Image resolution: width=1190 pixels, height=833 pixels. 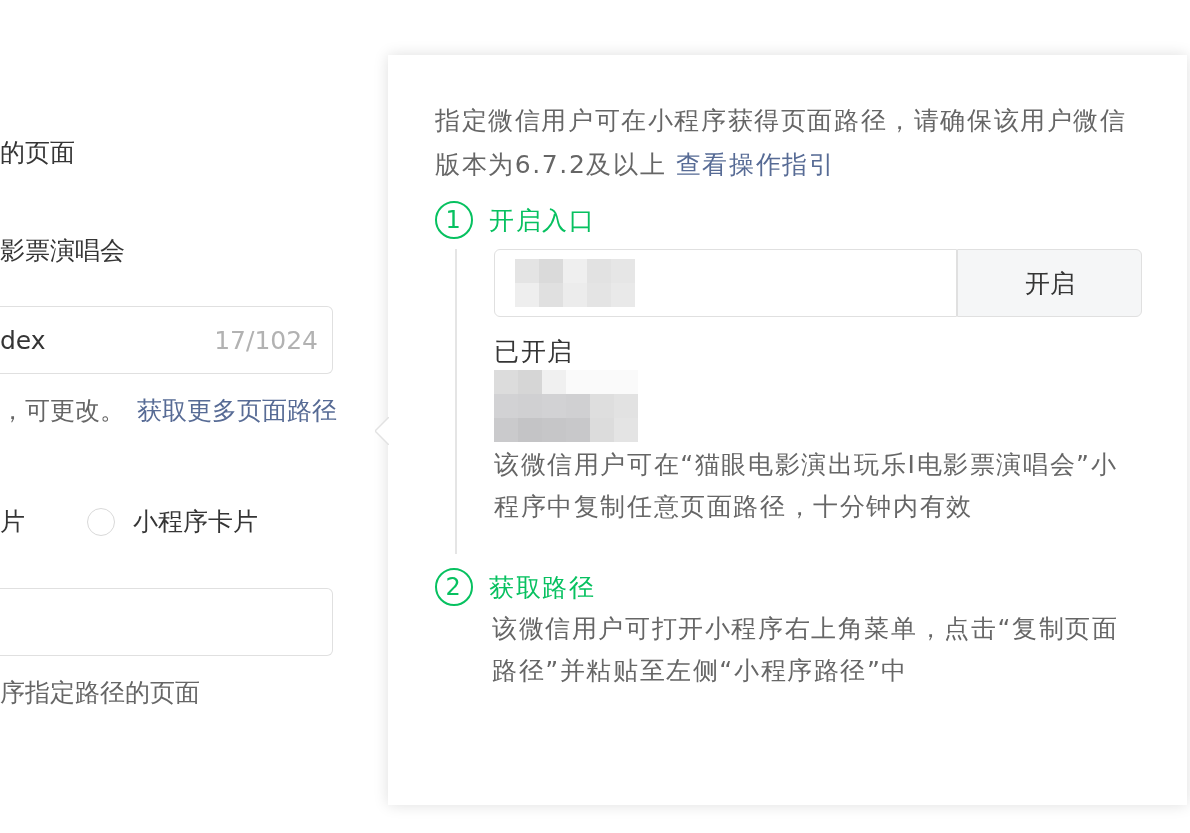 I want to click on step-description: 该微信用户可打开小程序右上角菜单，点击“复制页面路径”并粘贴至左侧“小程序路径”中, so click(x=806, y=650).